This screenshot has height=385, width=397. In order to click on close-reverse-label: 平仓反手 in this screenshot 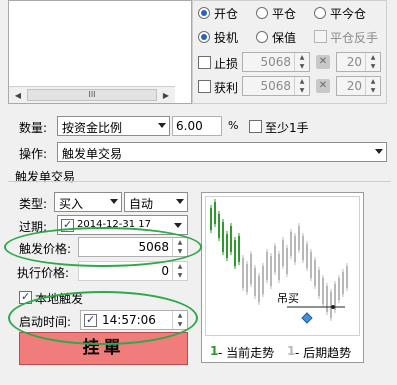, I will do `click(354, 38)`.